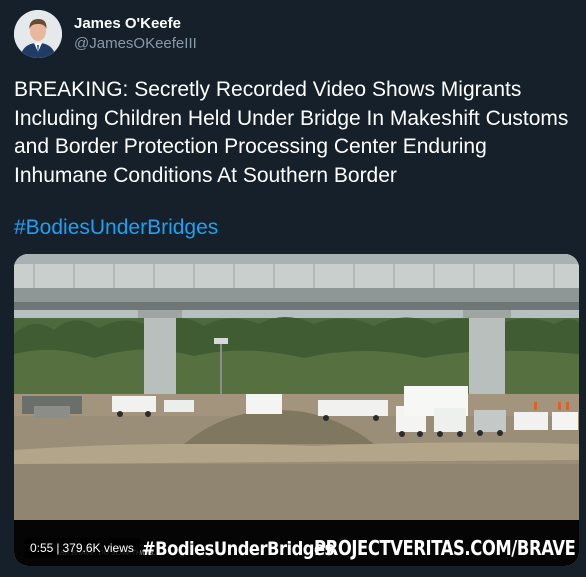 This screenshot has height=577, width=586. I want to click on avatar-portrait-icon, so click(38, 34).